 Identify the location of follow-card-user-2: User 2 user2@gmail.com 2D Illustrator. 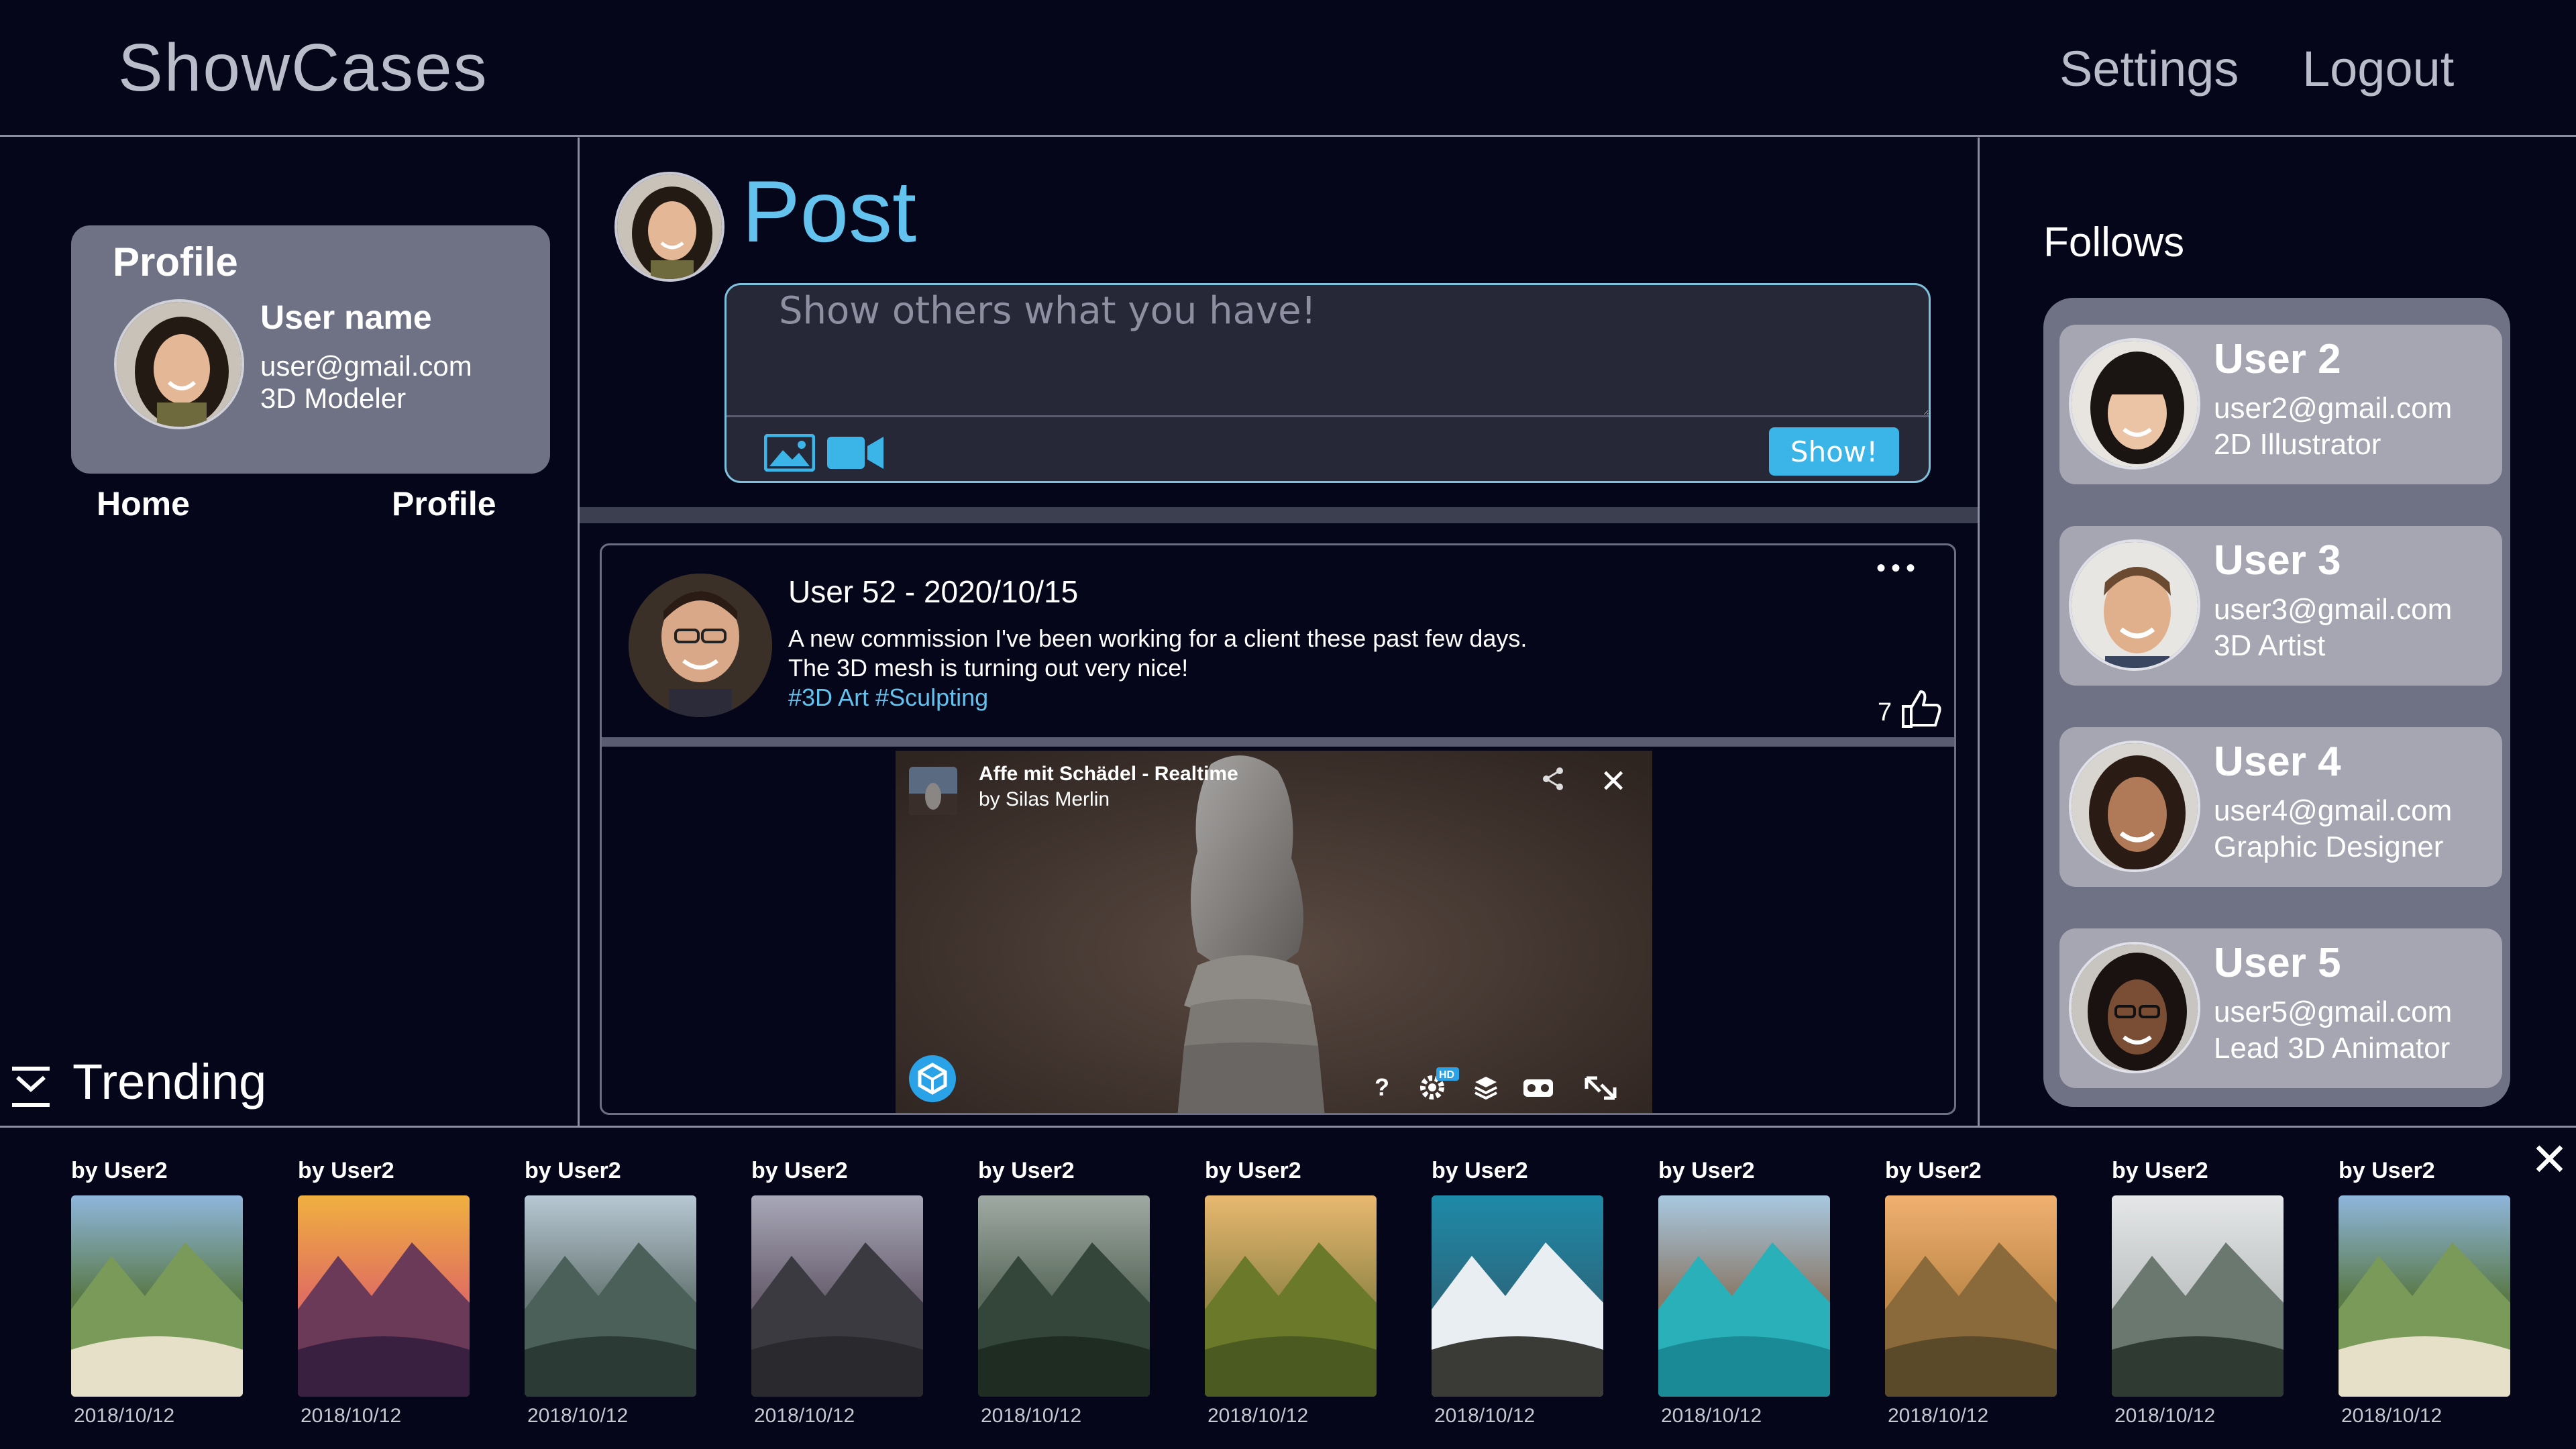
(2280, 404).